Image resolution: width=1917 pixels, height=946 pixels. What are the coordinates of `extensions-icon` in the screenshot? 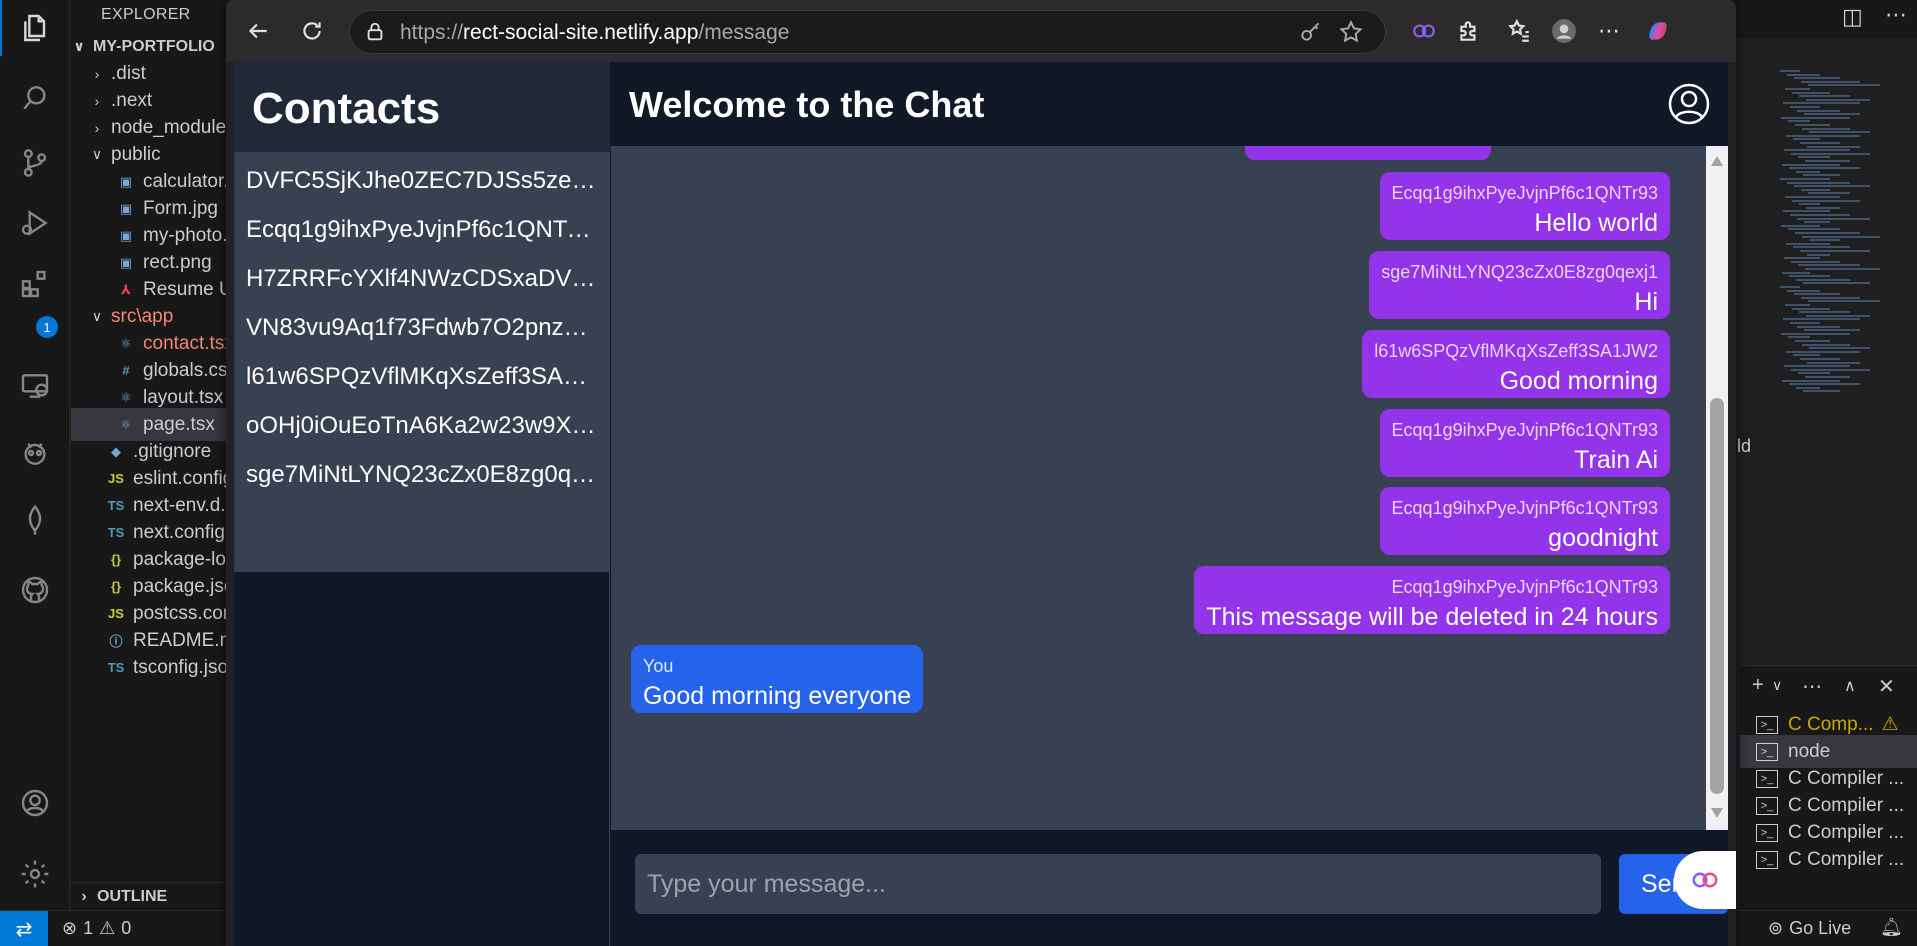 It's located at (35, 284).